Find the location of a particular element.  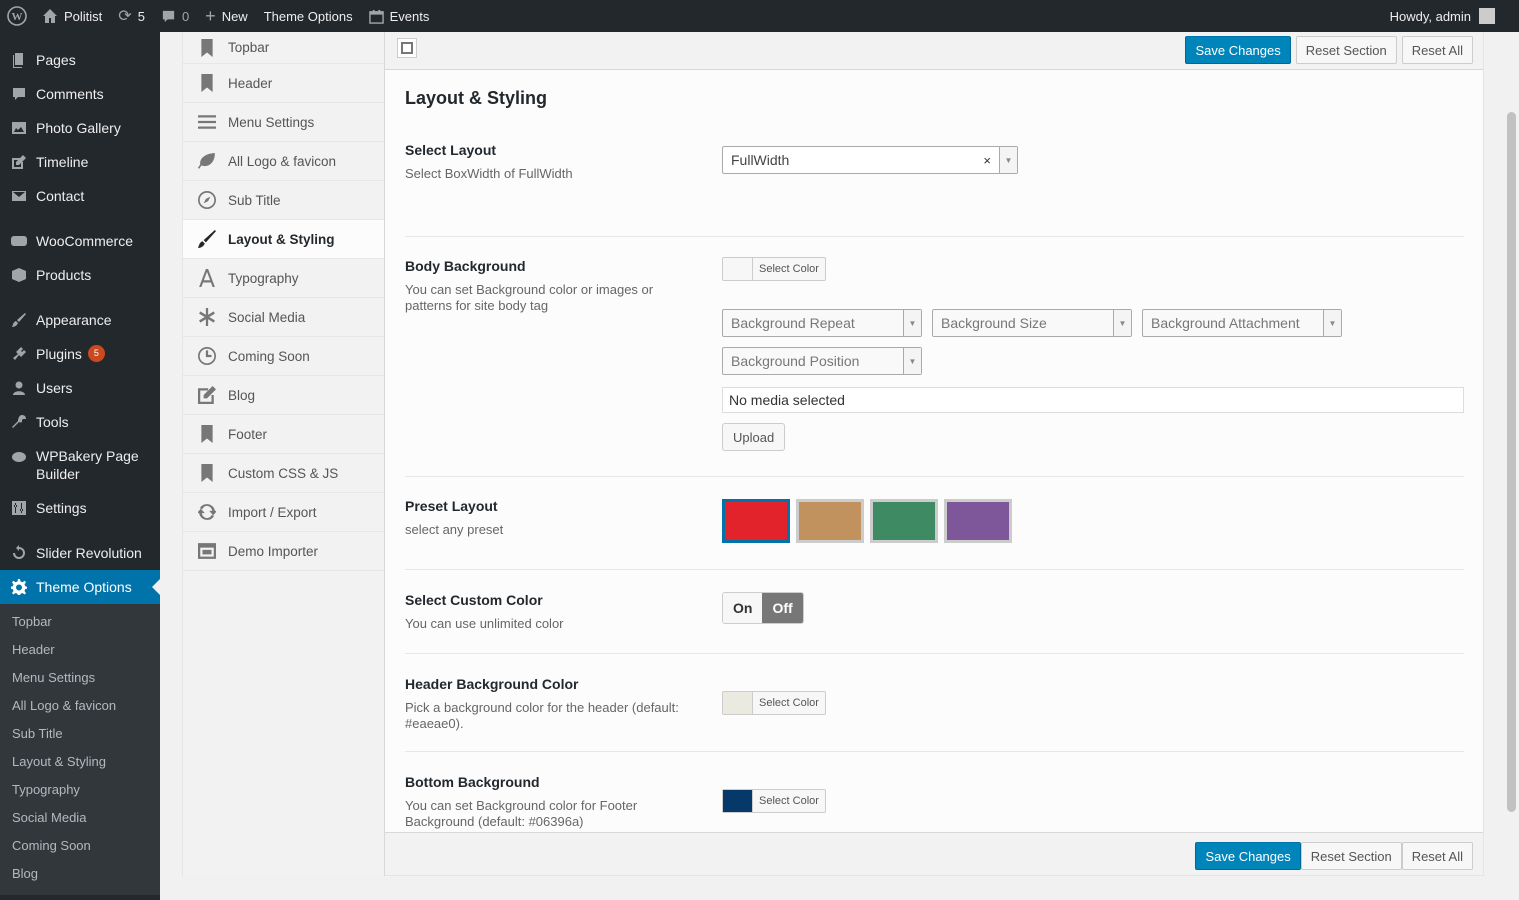

section-typography: Typography is located at coordinates (283, 278).